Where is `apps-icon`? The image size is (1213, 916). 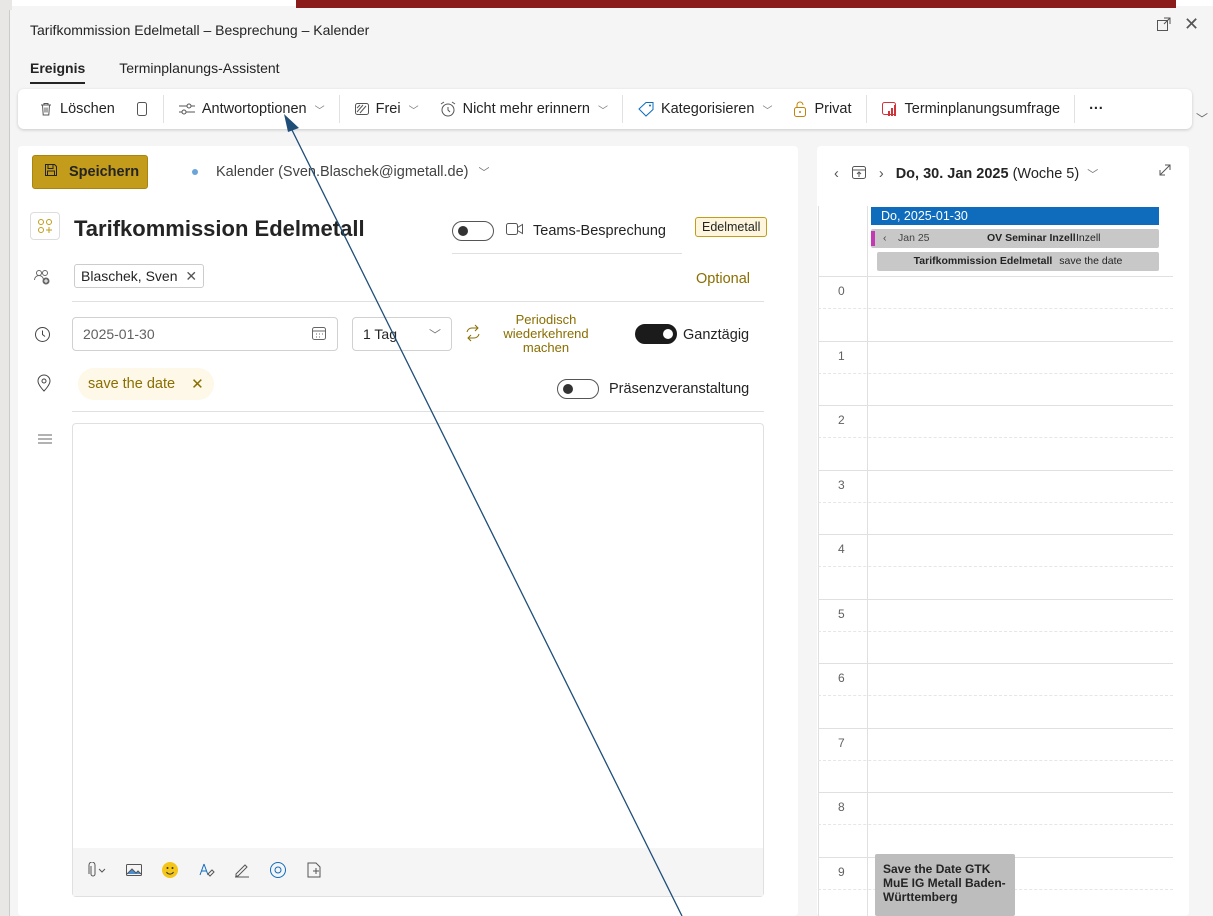
apps-icon is located at coordinates (314, 872).